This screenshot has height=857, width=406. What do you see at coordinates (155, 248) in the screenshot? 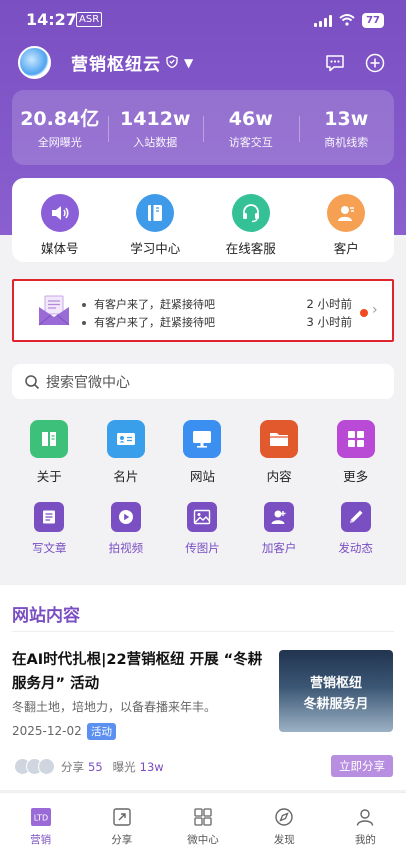
I see `quick-label: 学习中心` at bounding box center [155, 248].